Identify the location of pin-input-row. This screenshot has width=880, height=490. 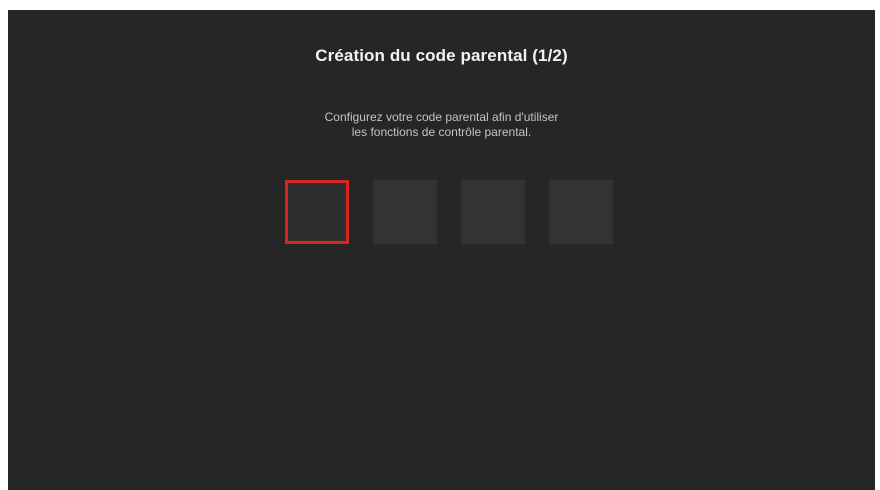
(449, 212).